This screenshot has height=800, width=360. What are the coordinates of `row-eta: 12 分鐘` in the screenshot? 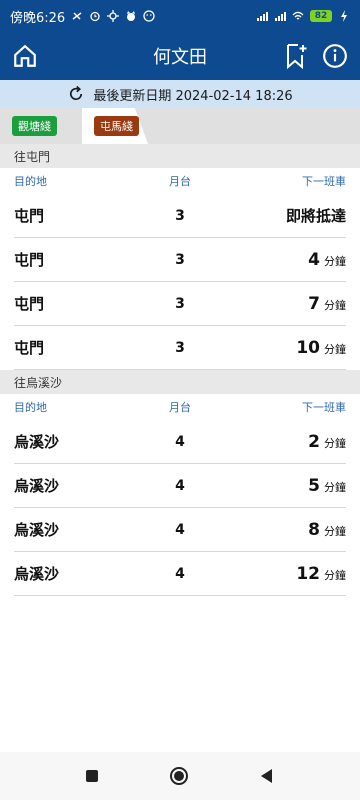 It's located at (280, 574).